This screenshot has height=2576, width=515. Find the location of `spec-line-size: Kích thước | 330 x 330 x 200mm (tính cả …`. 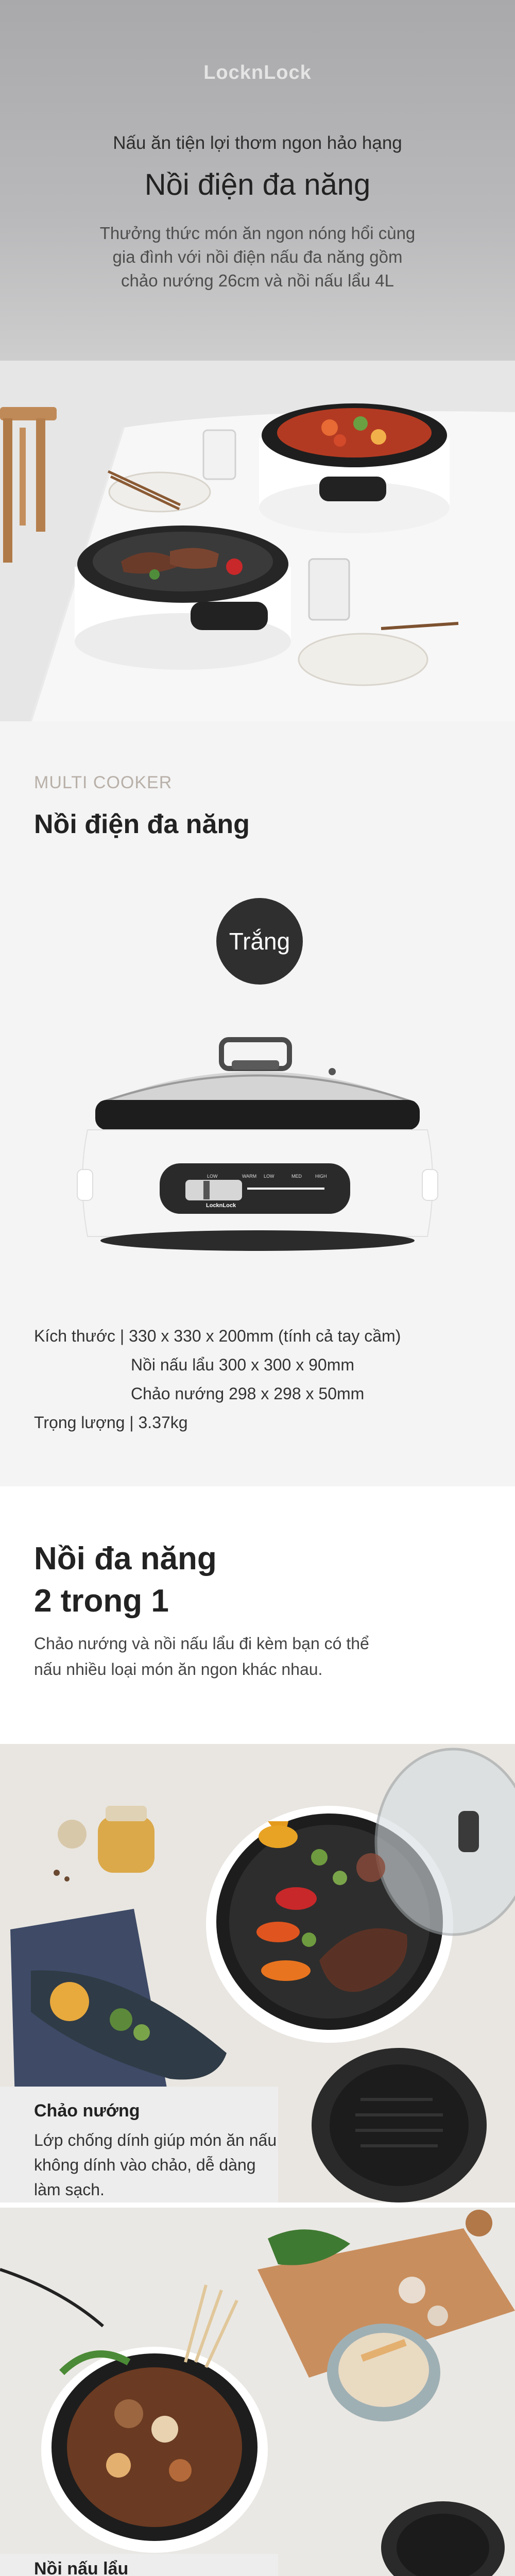

spec-line-size: Kích thước | 330 x 330 x 200mm (tính cả … is located at coordinates (217, 1336).